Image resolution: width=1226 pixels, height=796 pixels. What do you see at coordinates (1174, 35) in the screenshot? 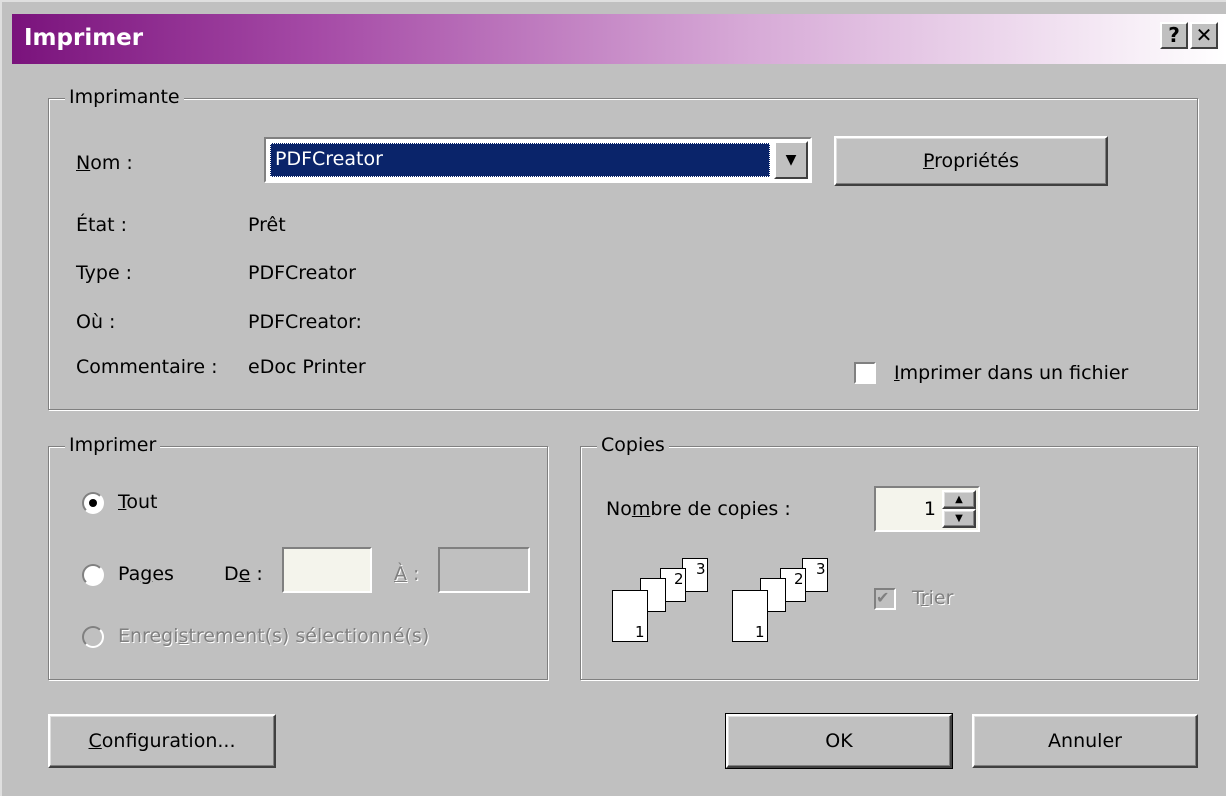
I see `help-button: ?` at bounding box center [1174, 35].